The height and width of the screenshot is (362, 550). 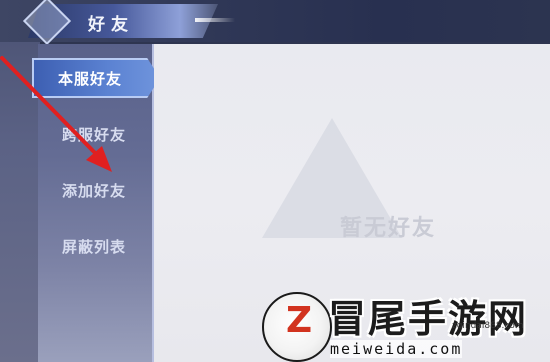 I want to click on tab-add-friend: 添加好友, so click(x=95, y=190).